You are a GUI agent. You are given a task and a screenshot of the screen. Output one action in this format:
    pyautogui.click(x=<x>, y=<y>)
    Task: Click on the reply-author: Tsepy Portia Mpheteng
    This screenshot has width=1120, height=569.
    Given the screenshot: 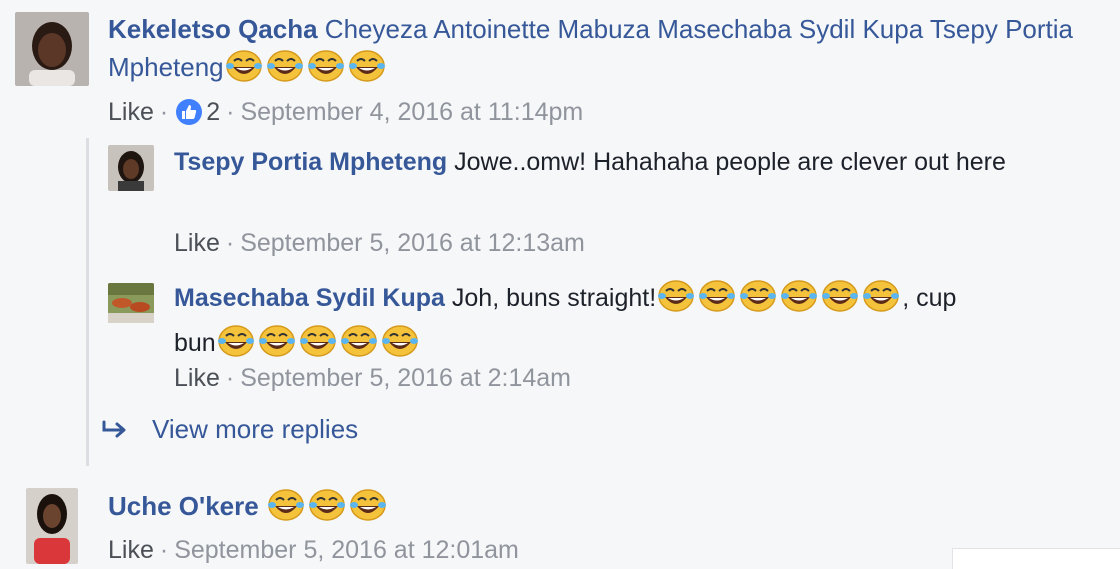 What is the action you would take?
    pyautogui.click(x=310, y=162)
    